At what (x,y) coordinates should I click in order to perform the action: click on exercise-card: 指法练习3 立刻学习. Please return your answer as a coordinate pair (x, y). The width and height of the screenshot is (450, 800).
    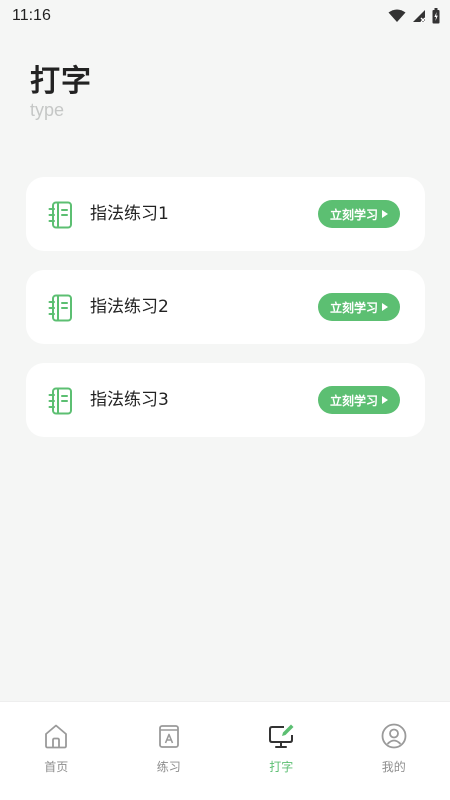
    Looking at the image, I should click on (225, 400).